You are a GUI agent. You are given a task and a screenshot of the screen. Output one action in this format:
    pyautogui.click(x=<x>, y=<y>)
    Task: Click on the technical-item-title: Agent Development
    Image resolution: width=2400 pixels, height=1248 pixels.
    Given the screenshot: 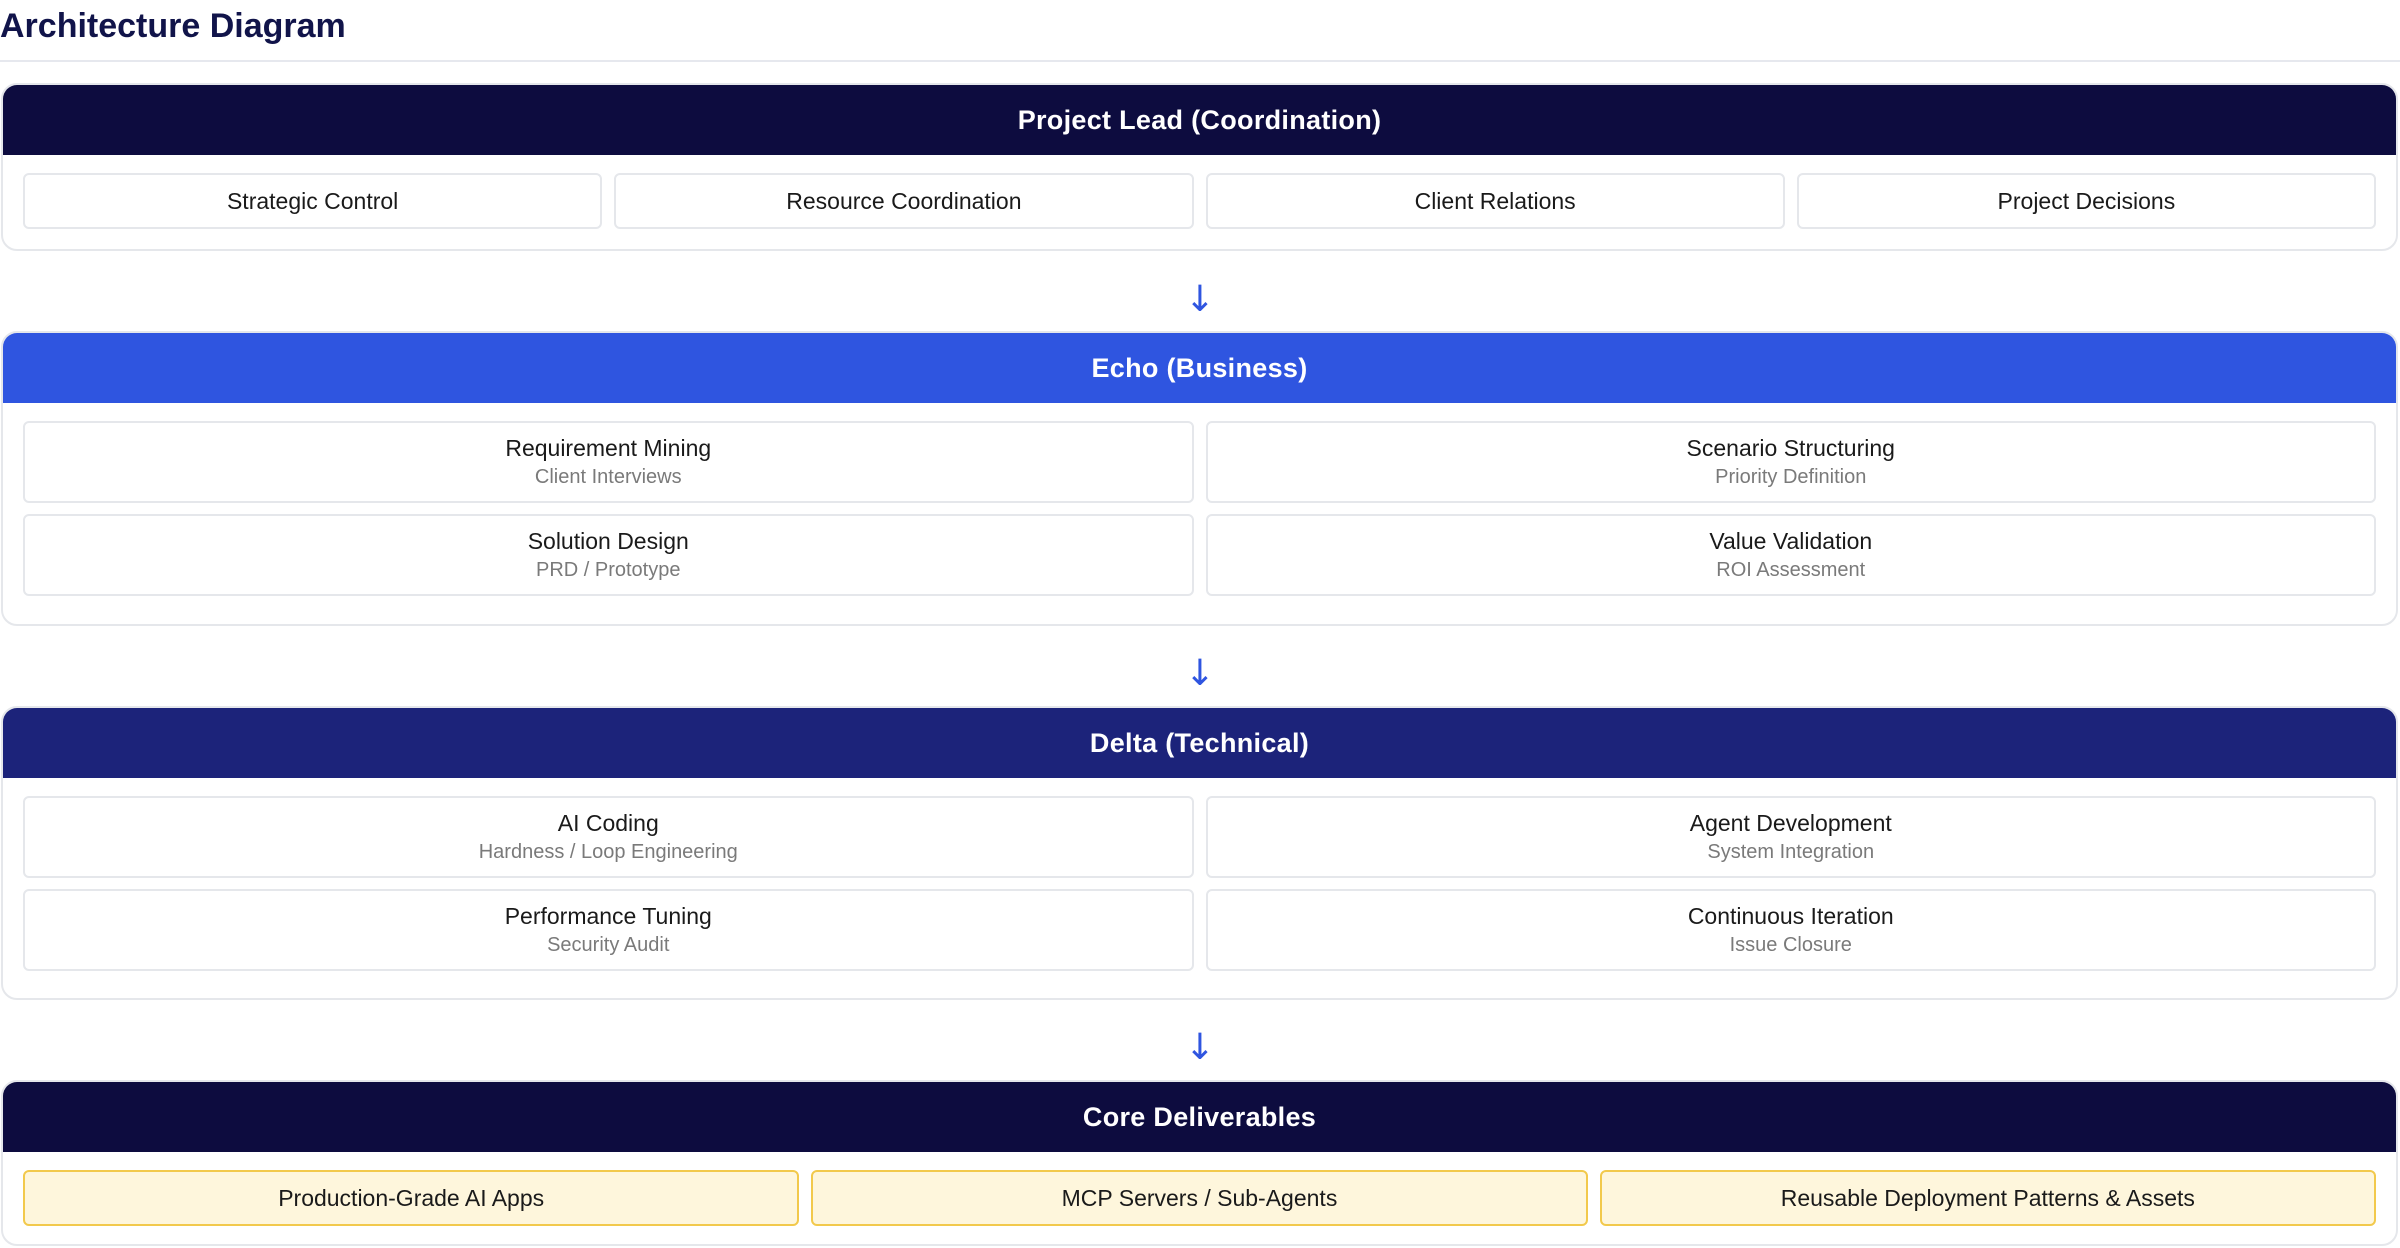 What is the action you would take?
    pyautogui.click(x=1790, y=823)
    